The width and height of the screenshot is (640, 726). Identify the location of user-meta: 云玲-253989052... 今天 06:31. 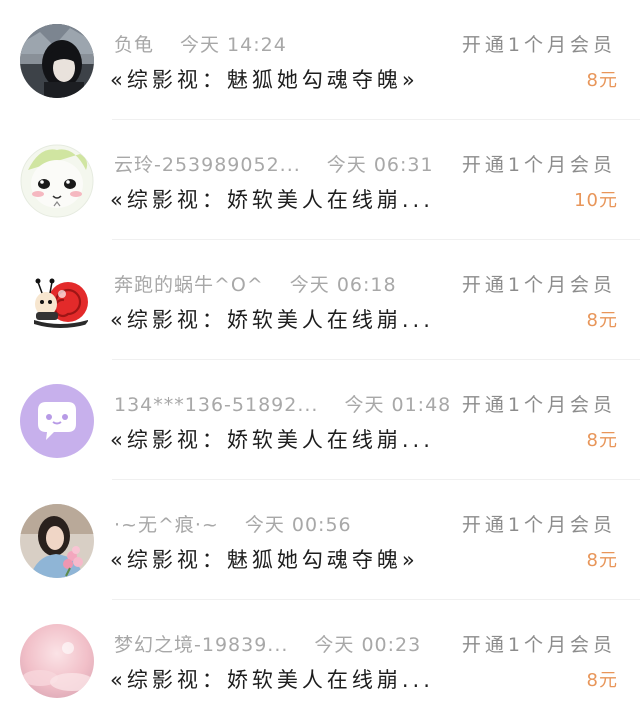
(274, 163).